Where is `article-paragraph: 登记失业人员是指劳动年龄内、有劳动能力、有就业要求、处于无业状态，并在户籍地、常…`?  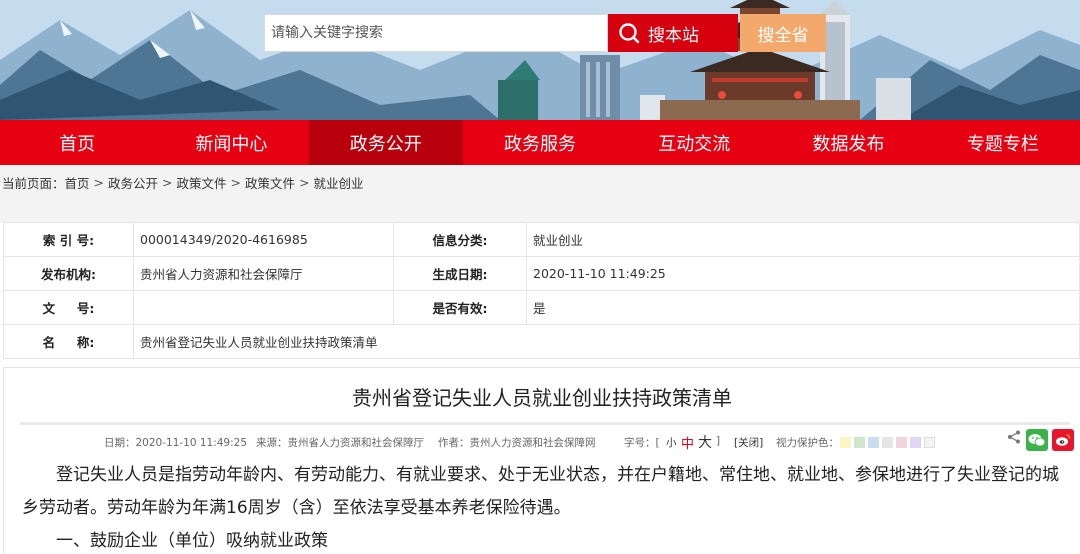 article-paragraph: 登记失业人员是指劳动年龄内、有劳动能力、有就业要求、处于无业状态，并在户籍地、常… is located at coordinates (540, 491).